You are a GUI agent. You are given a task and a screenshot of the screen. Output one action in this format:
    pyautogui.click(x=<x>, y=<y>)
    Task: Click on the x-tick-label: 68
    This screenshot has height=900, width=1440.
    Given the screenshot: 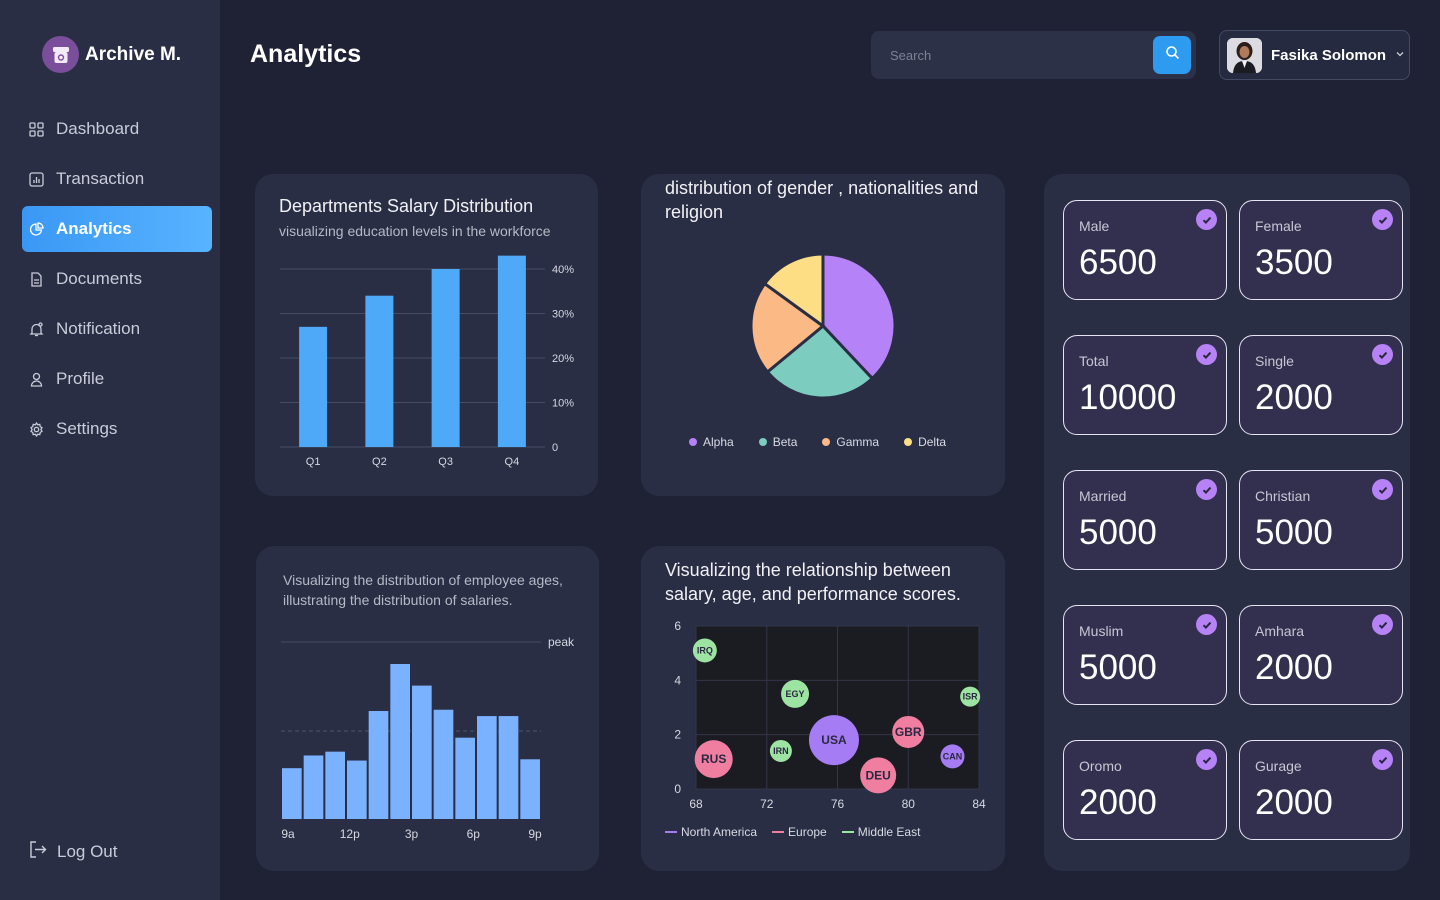 What is the action you would take?
    pyautogui.click(x=696, y=804)
    